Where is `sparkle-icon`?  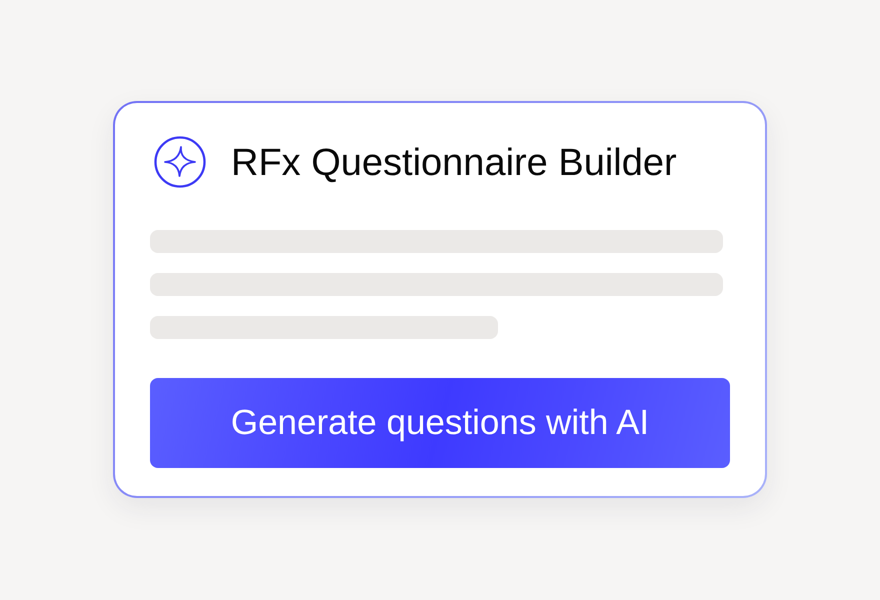
sparkle-icon is located at coordinates (180, 162).